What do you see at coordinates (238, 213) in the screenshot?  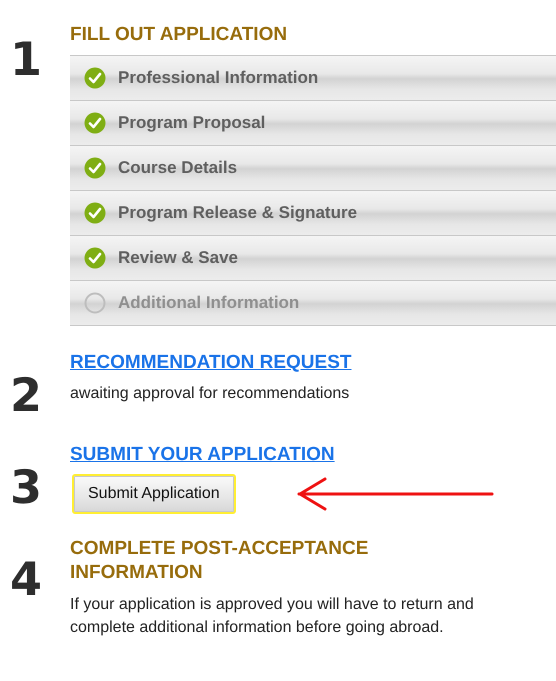 I see `checklist-label: Program Release & Signature` at bounding box center [238, 213].